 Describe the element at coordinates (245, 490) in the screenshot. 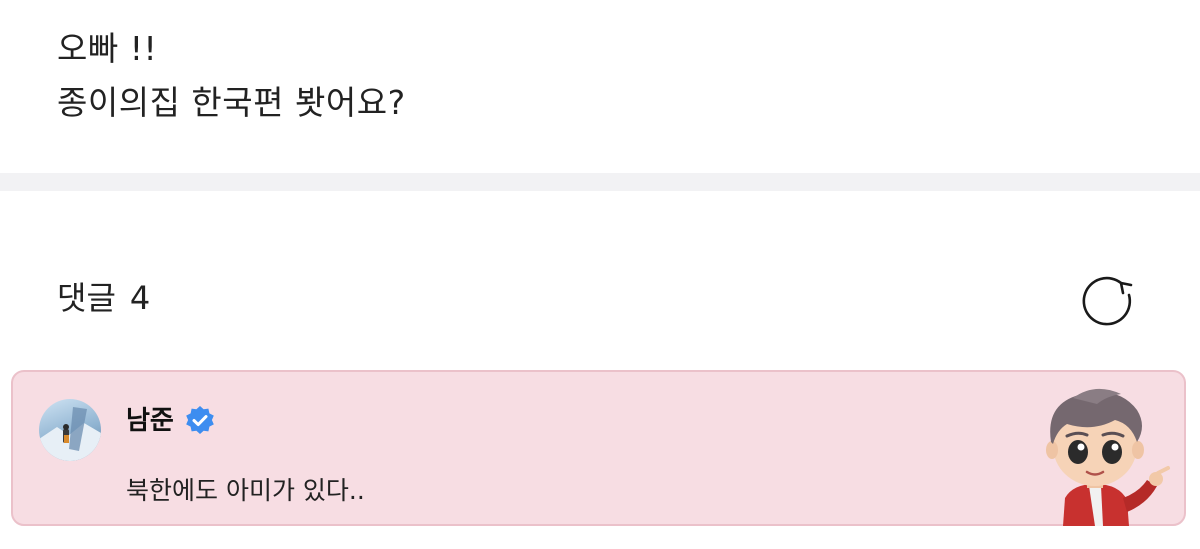

I see `comment-text: 북한에도 아미가 있다..` at that location.